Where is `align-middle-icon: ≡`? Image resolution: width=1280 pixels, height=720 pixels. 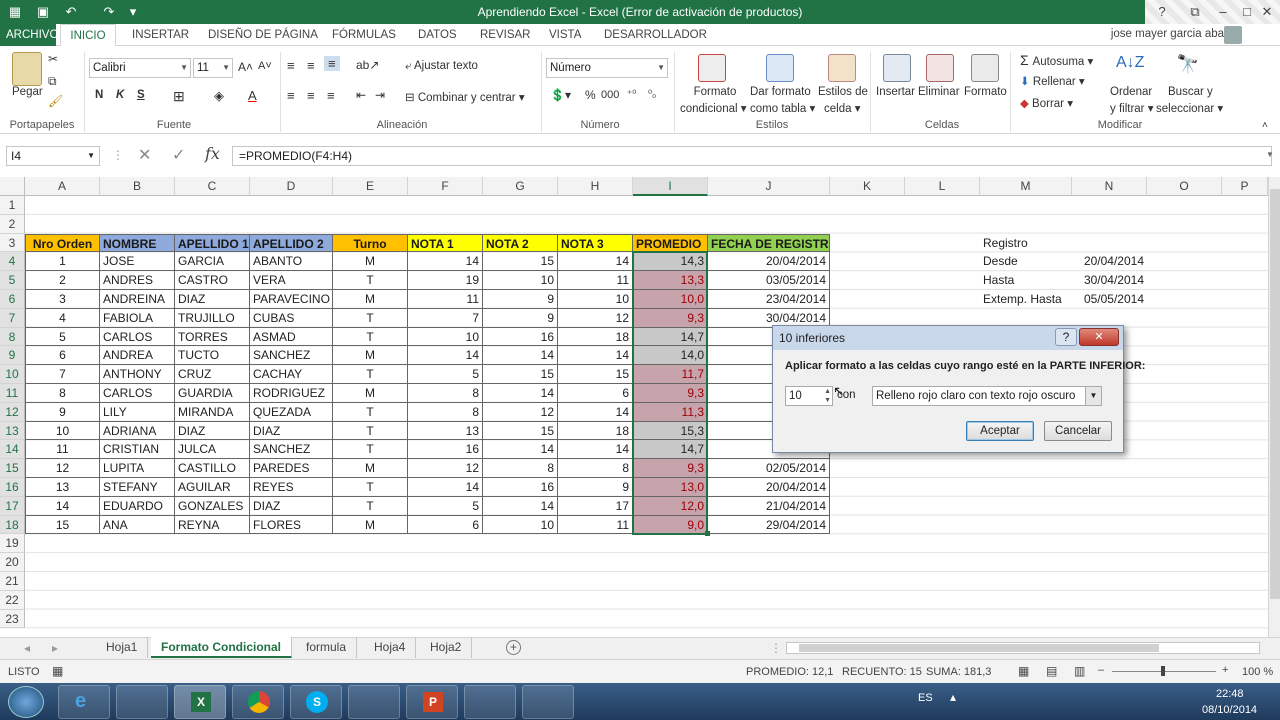 align-middle-icon: ≡ is located at coordinates (311, 65).